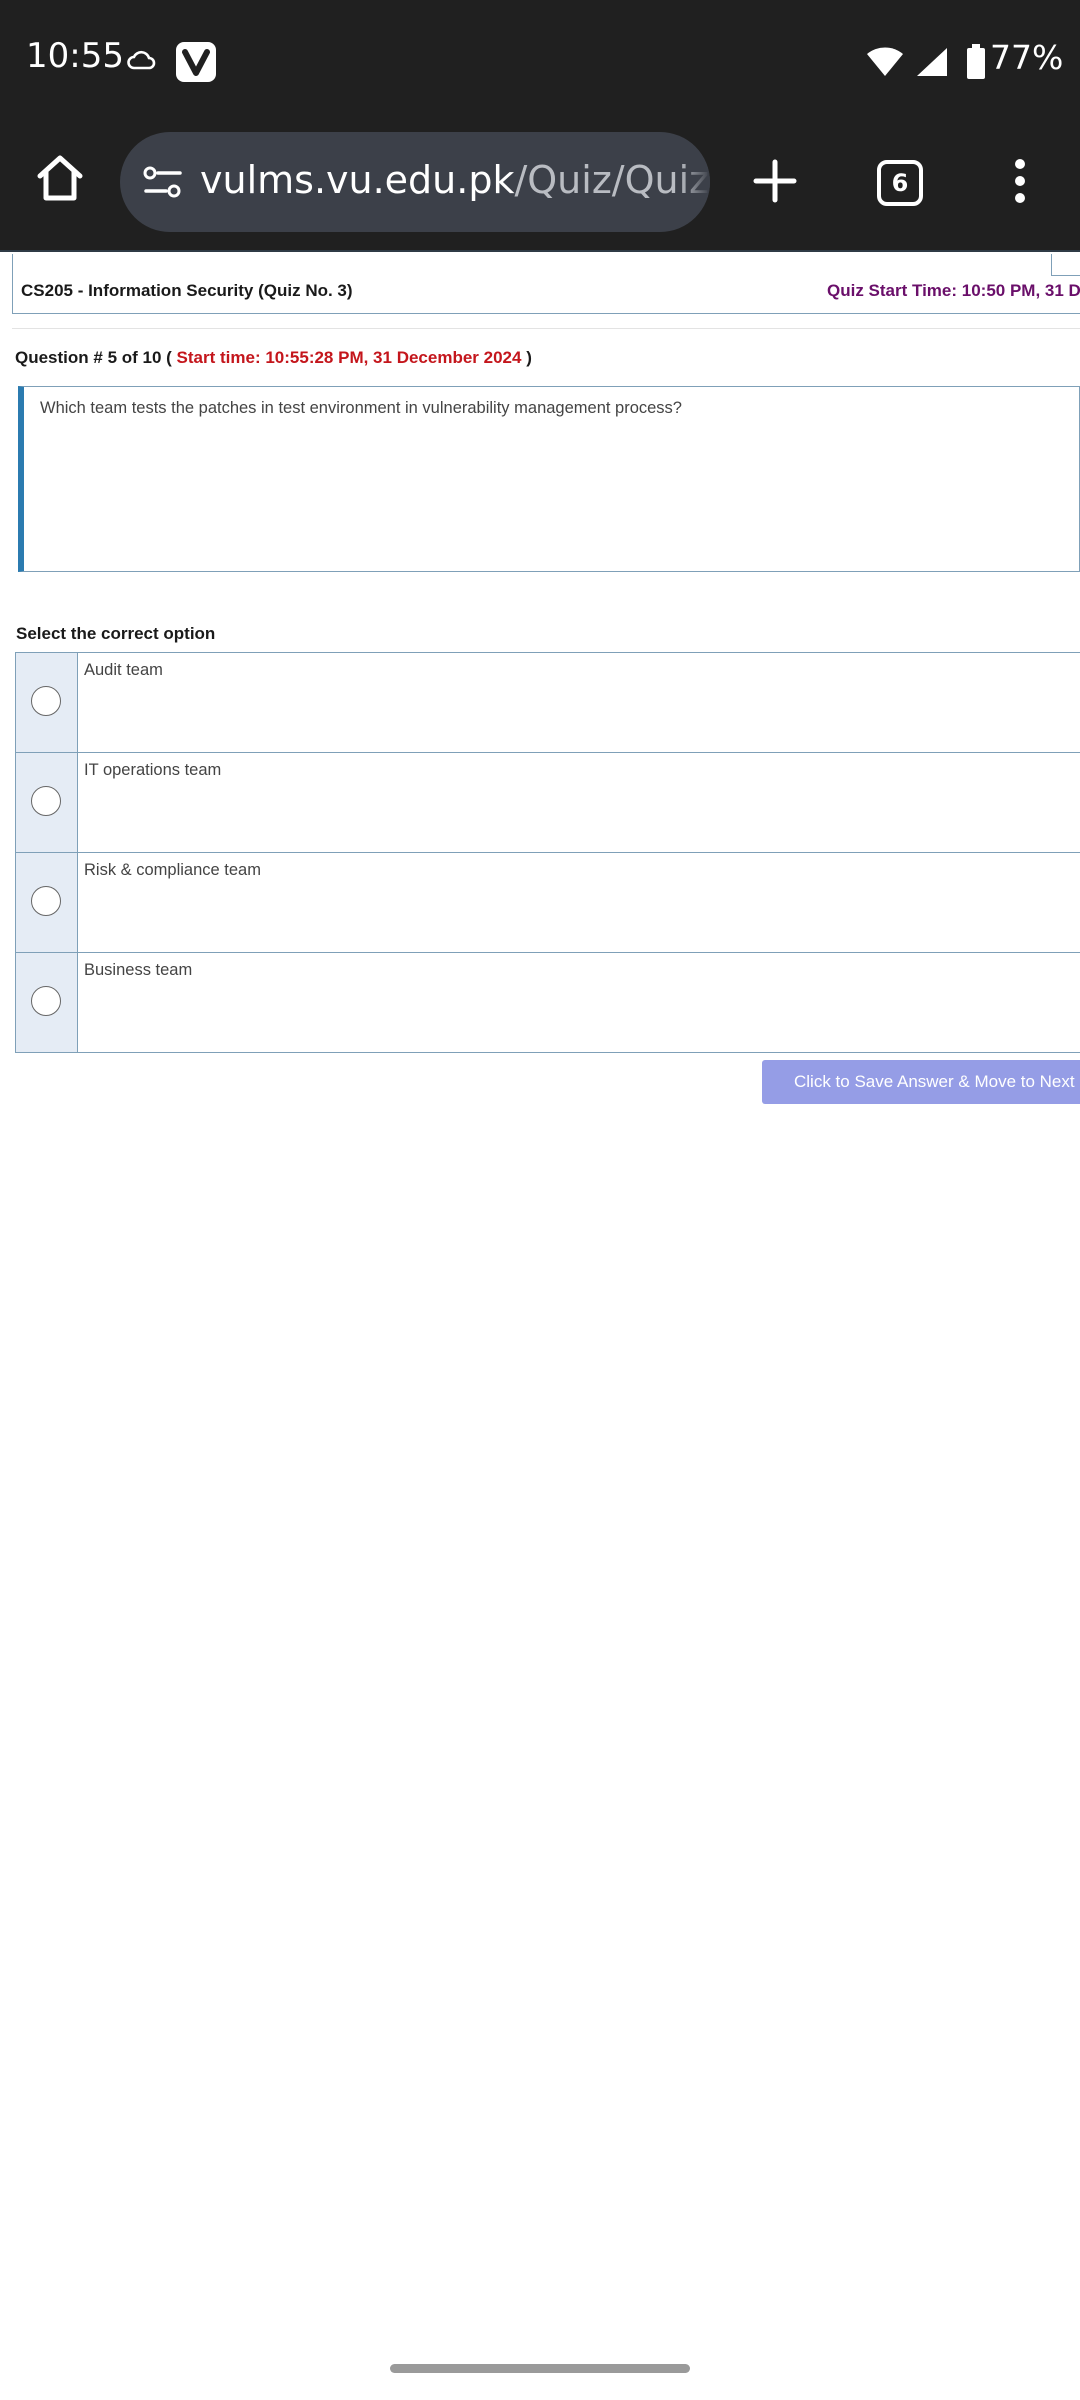 This screenshot has height=2400, width=1080. I want to click on option-label: IT operations team, so click(153, 770).